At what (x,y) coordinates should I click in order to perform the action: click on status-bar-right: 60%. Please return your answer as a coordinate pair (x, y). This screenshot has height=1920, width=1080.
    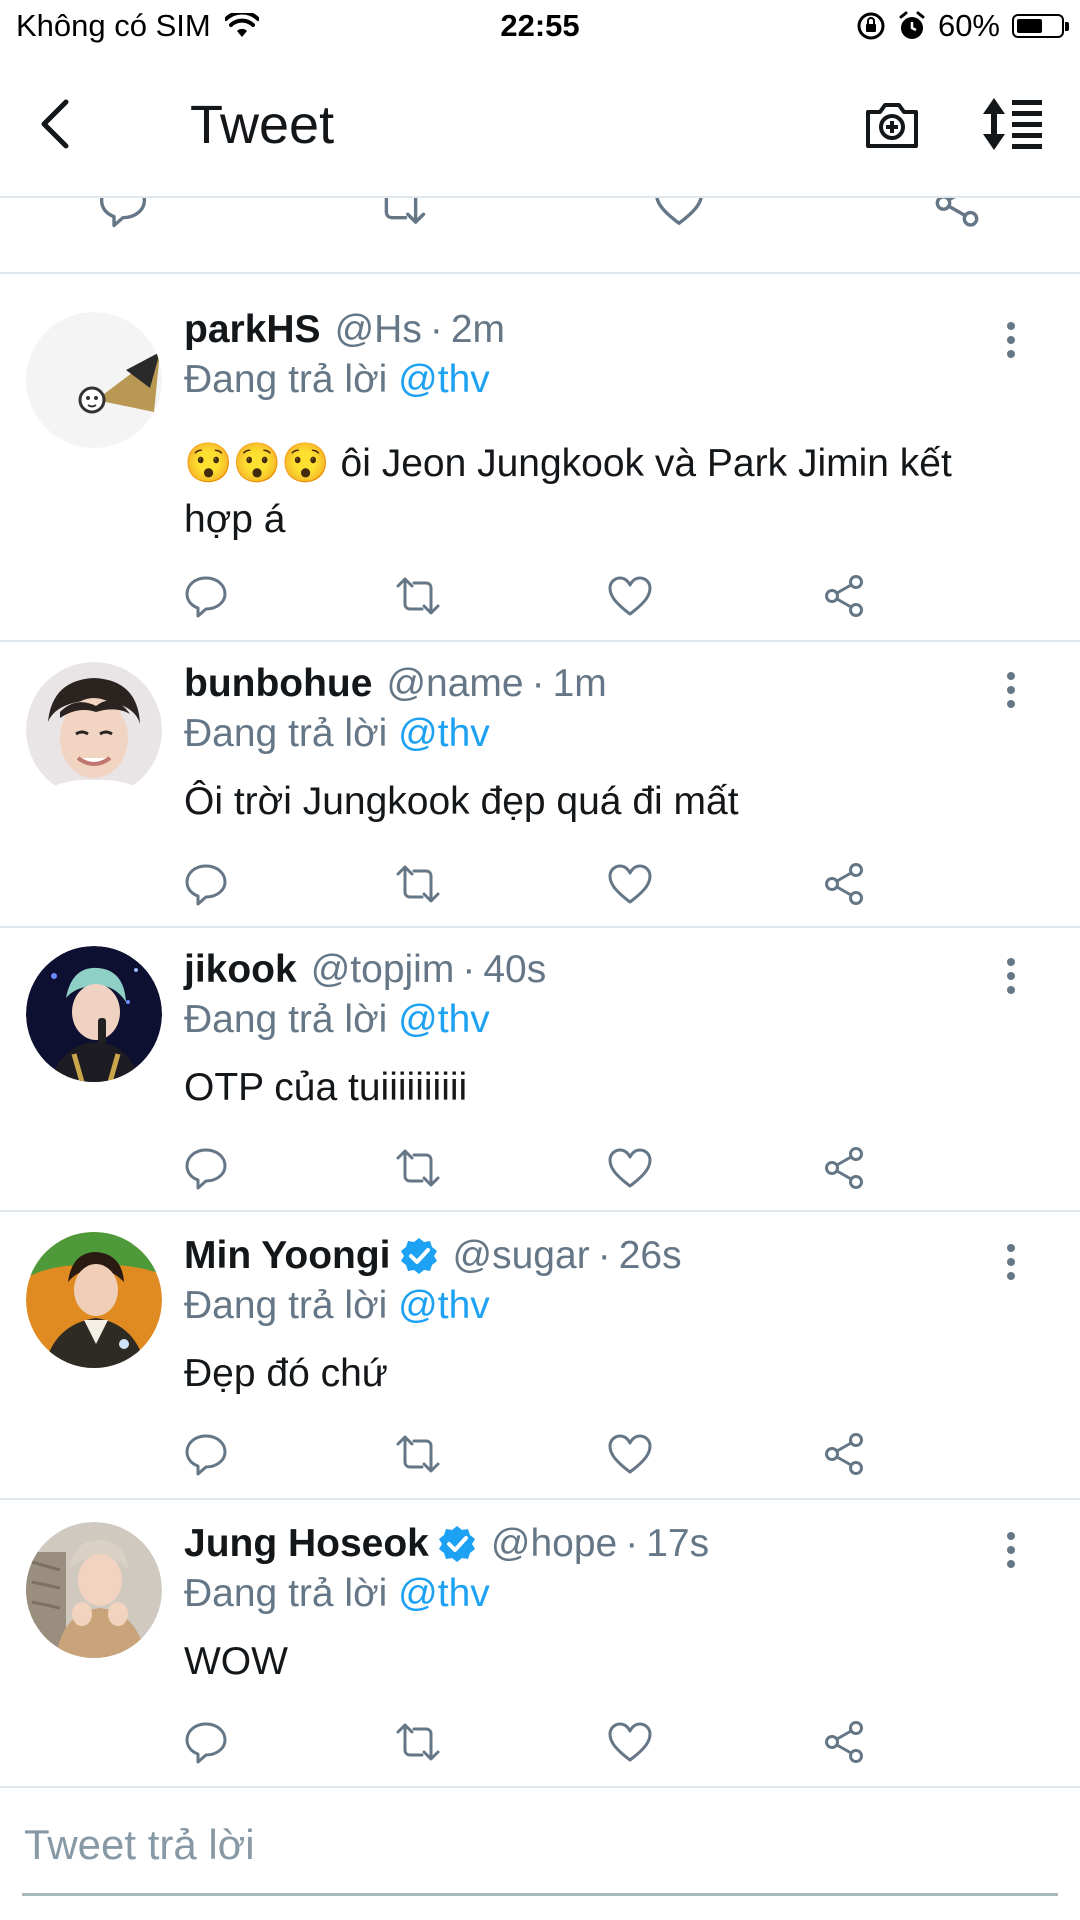
    Looking at the image, I should click on (962, 26).